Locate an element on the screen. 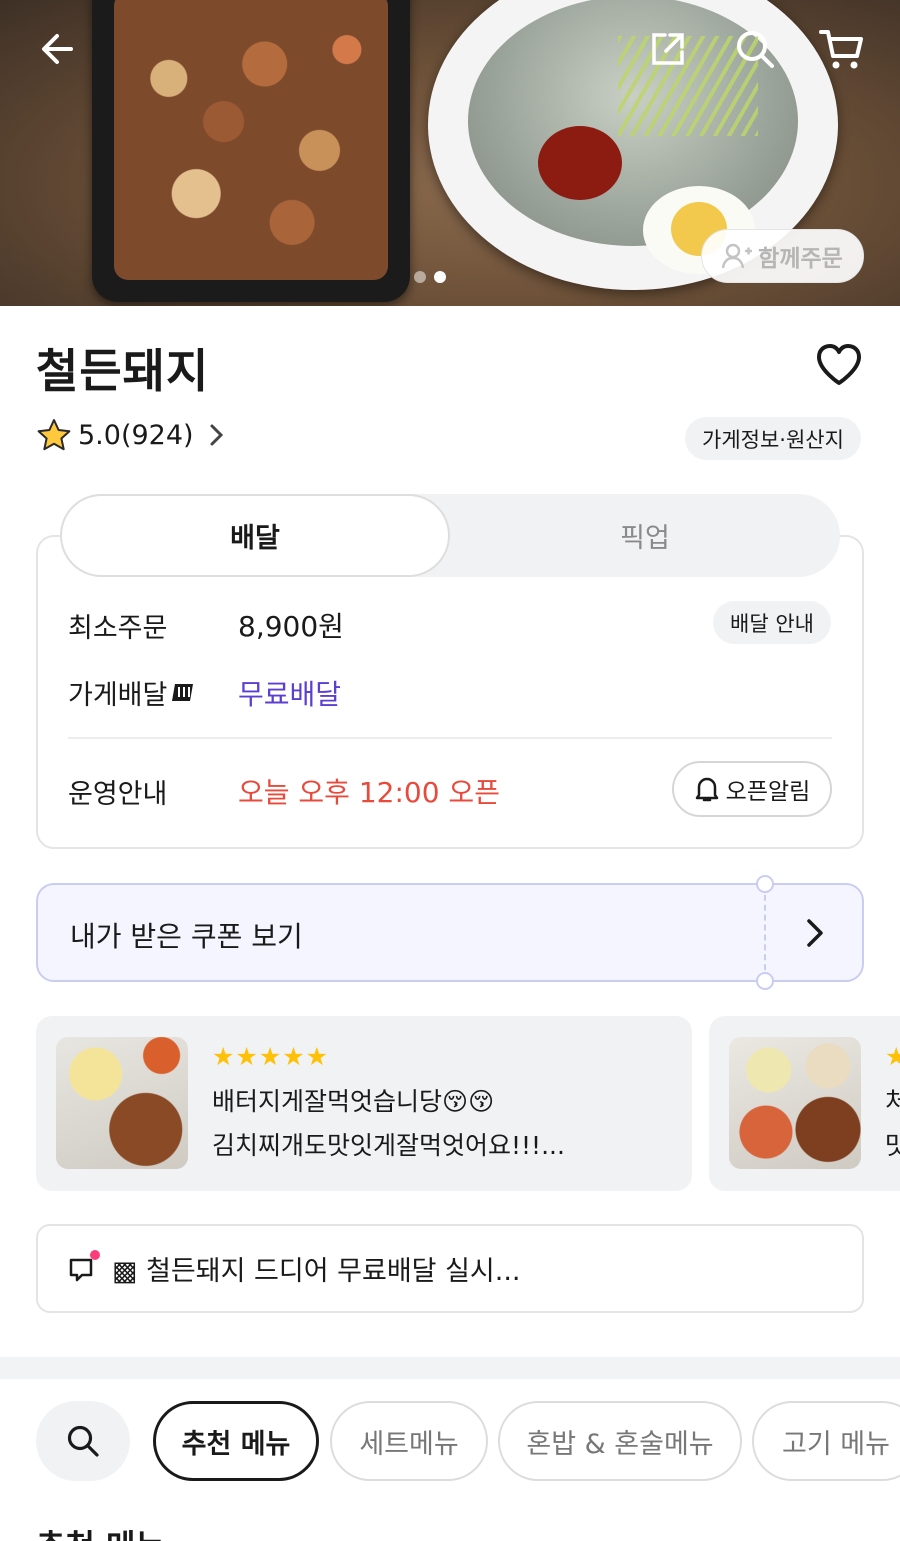 The image size is (900, 1541). group-order-button: 함께주문 is located at coordinates (782, 256).